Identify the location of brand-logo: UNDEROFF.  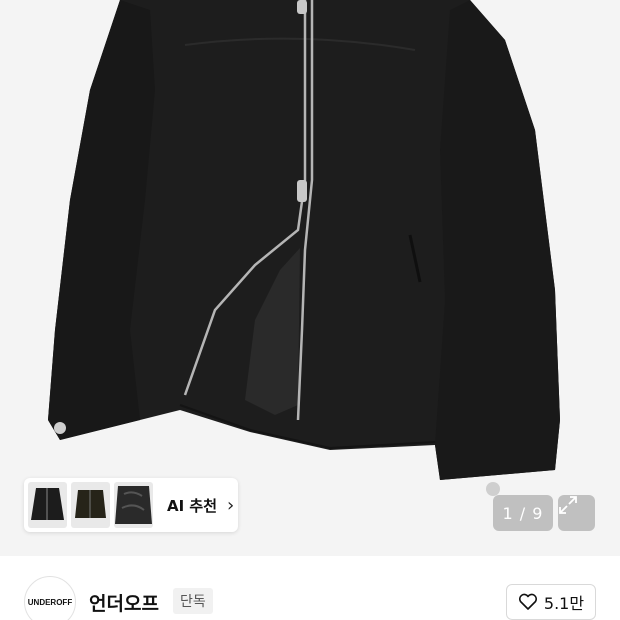
(50, 598).